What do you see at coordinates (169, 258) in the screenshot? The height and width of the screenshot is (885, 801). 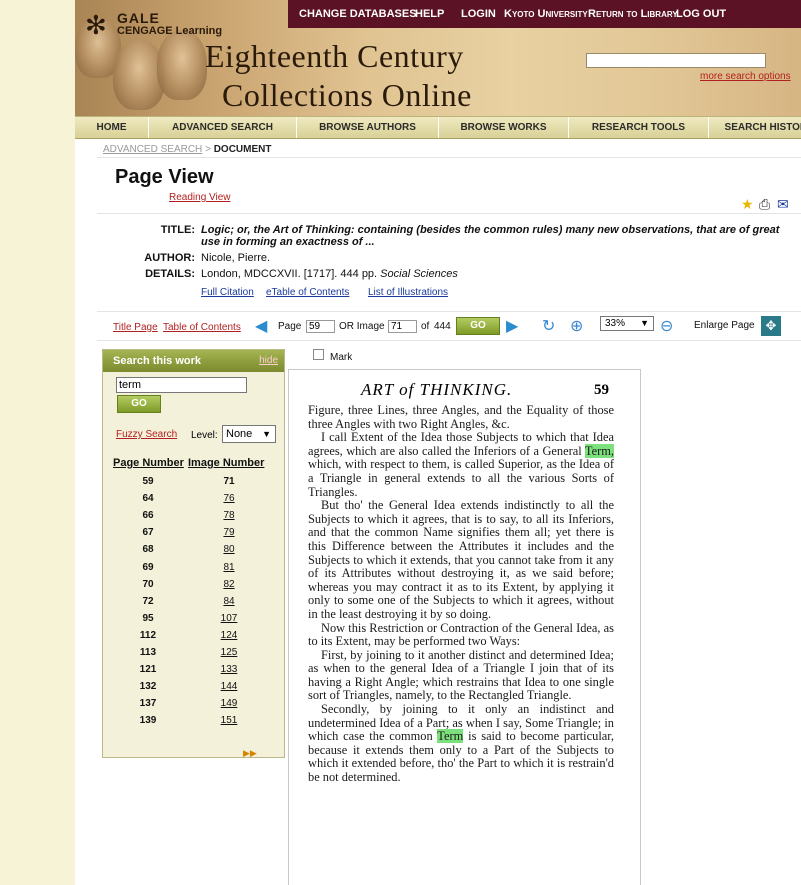 I see `author-label: AUTHOR:` at bounding box center [169, 258].